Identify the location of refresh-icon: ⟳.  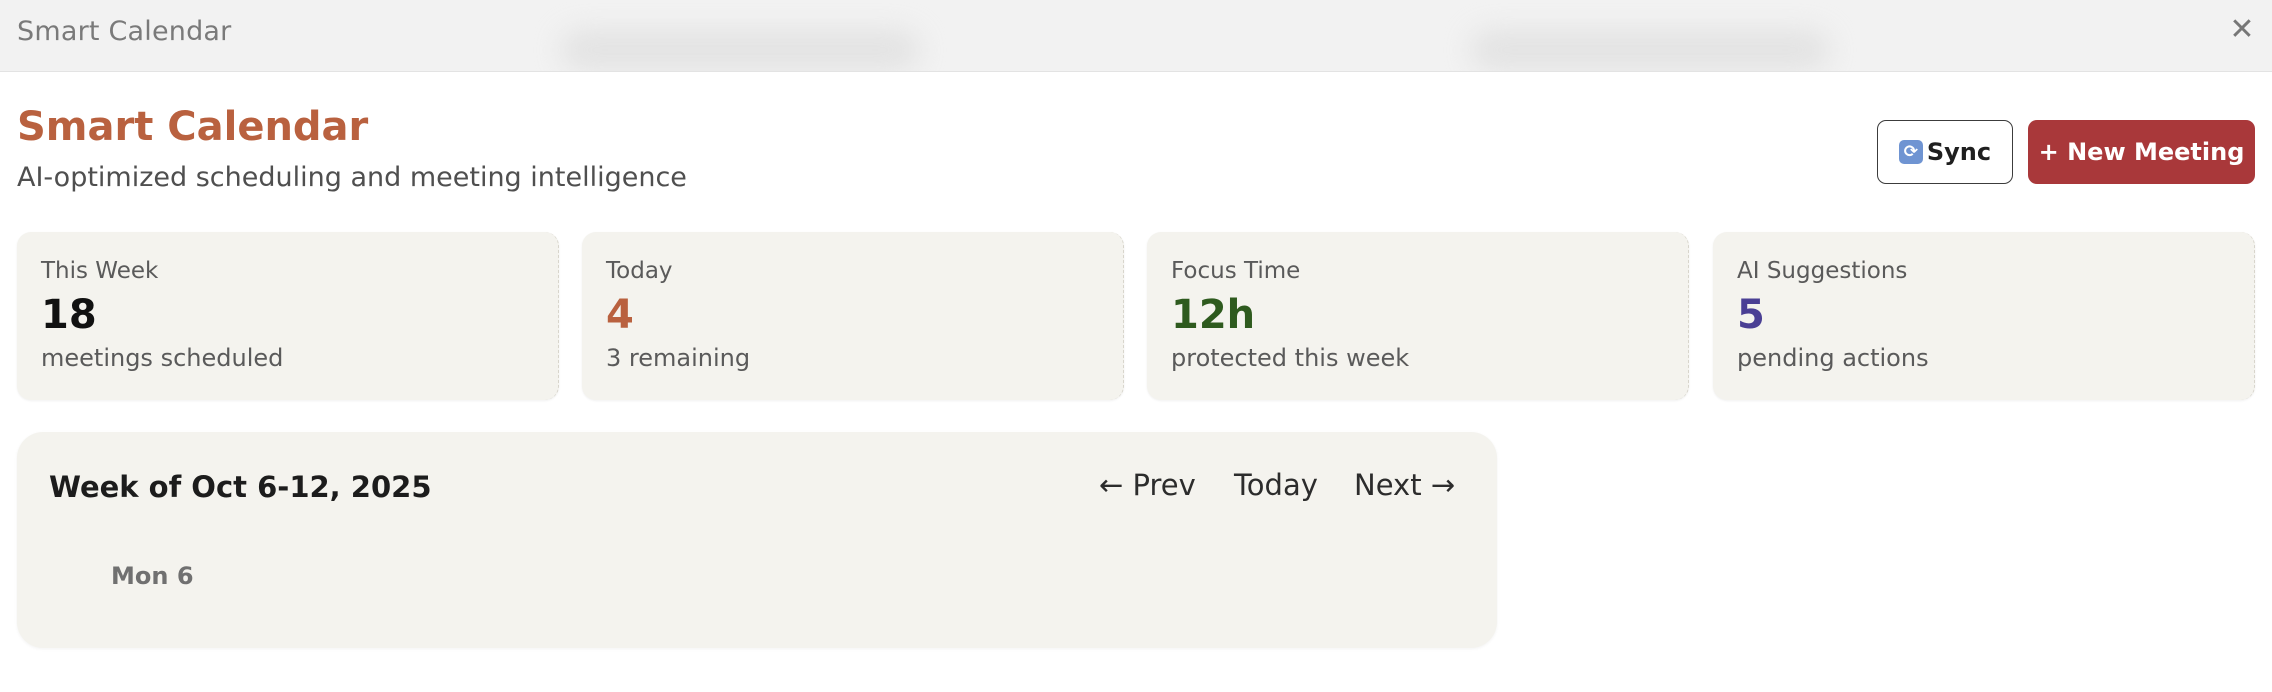
(1910, 152).